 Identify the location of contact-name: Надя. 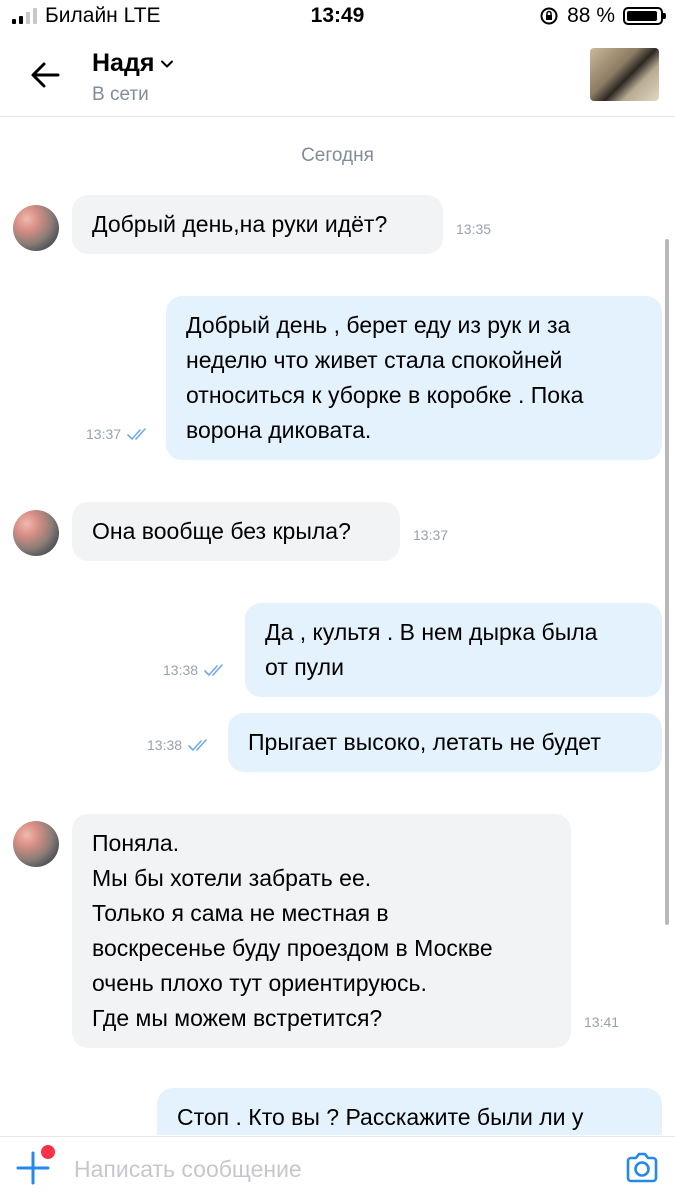
(123, 63).